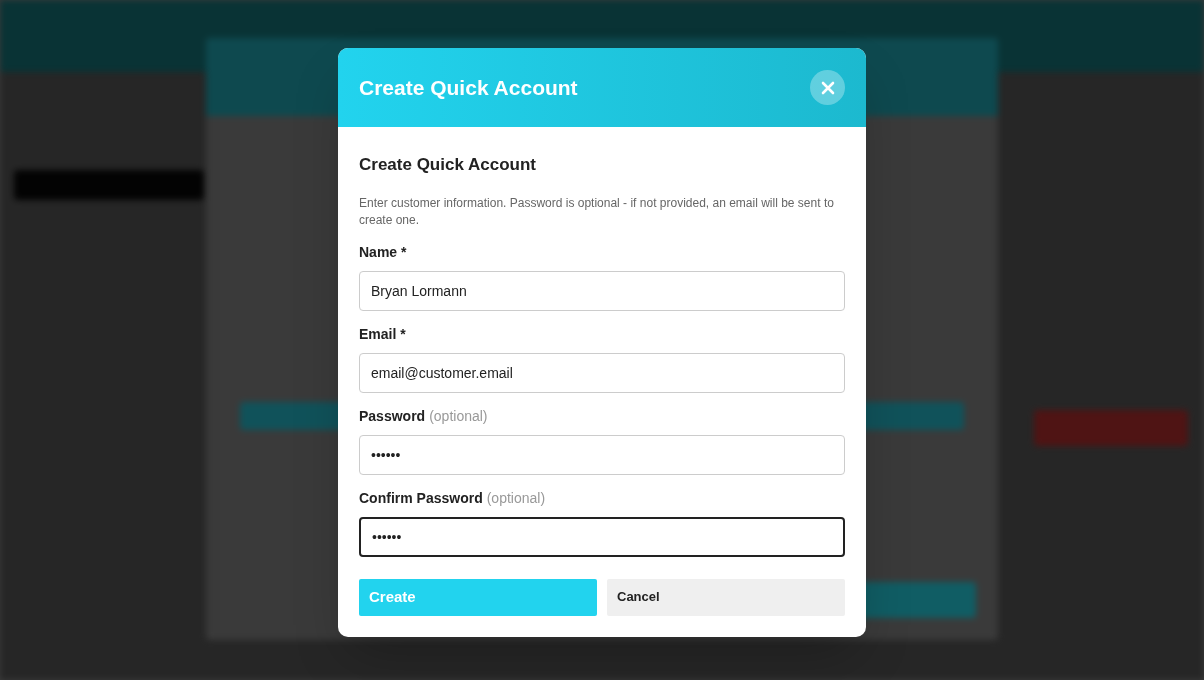 Image resolution: width=1204 pixels, height=680 pixels. Describe the element at coordinates (726, 597) in the screenshot. I see `cancel-button: Cancel` at that location.